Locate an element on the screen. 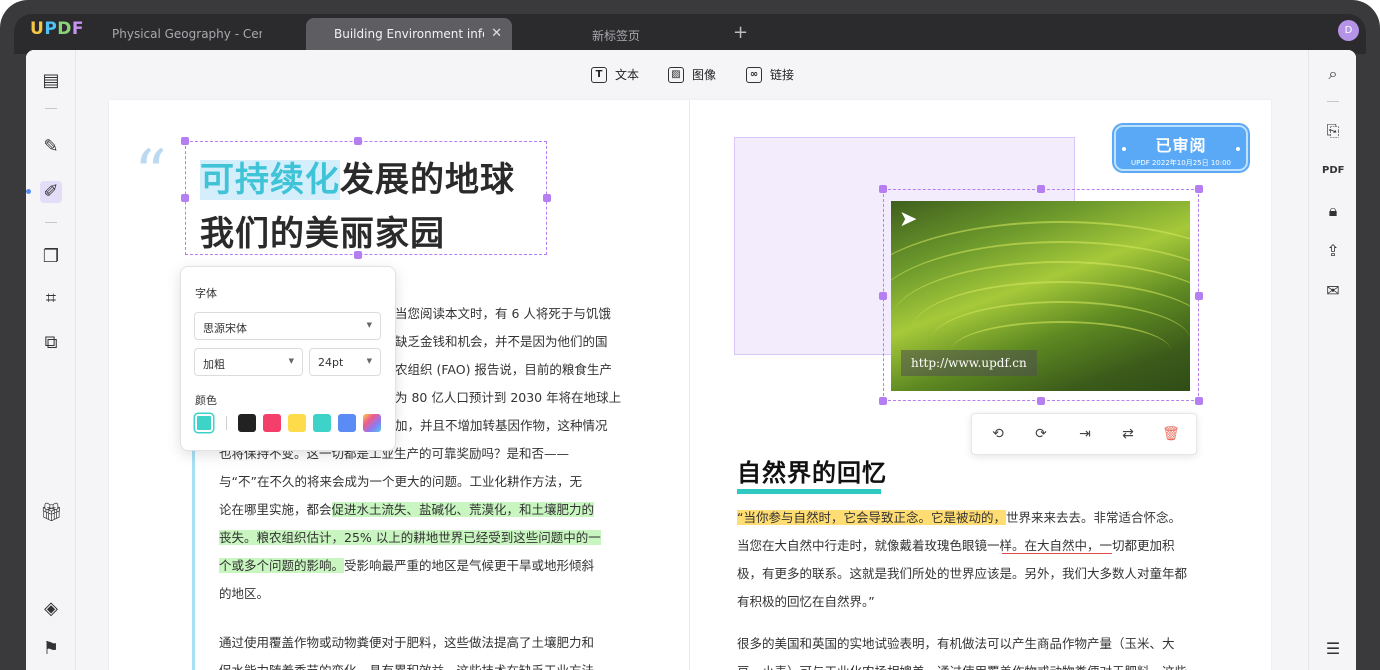 The width and height of the screenshot is (1380, 670). tab-new-tab: 新标签页 is located at coordinates (616, 34).